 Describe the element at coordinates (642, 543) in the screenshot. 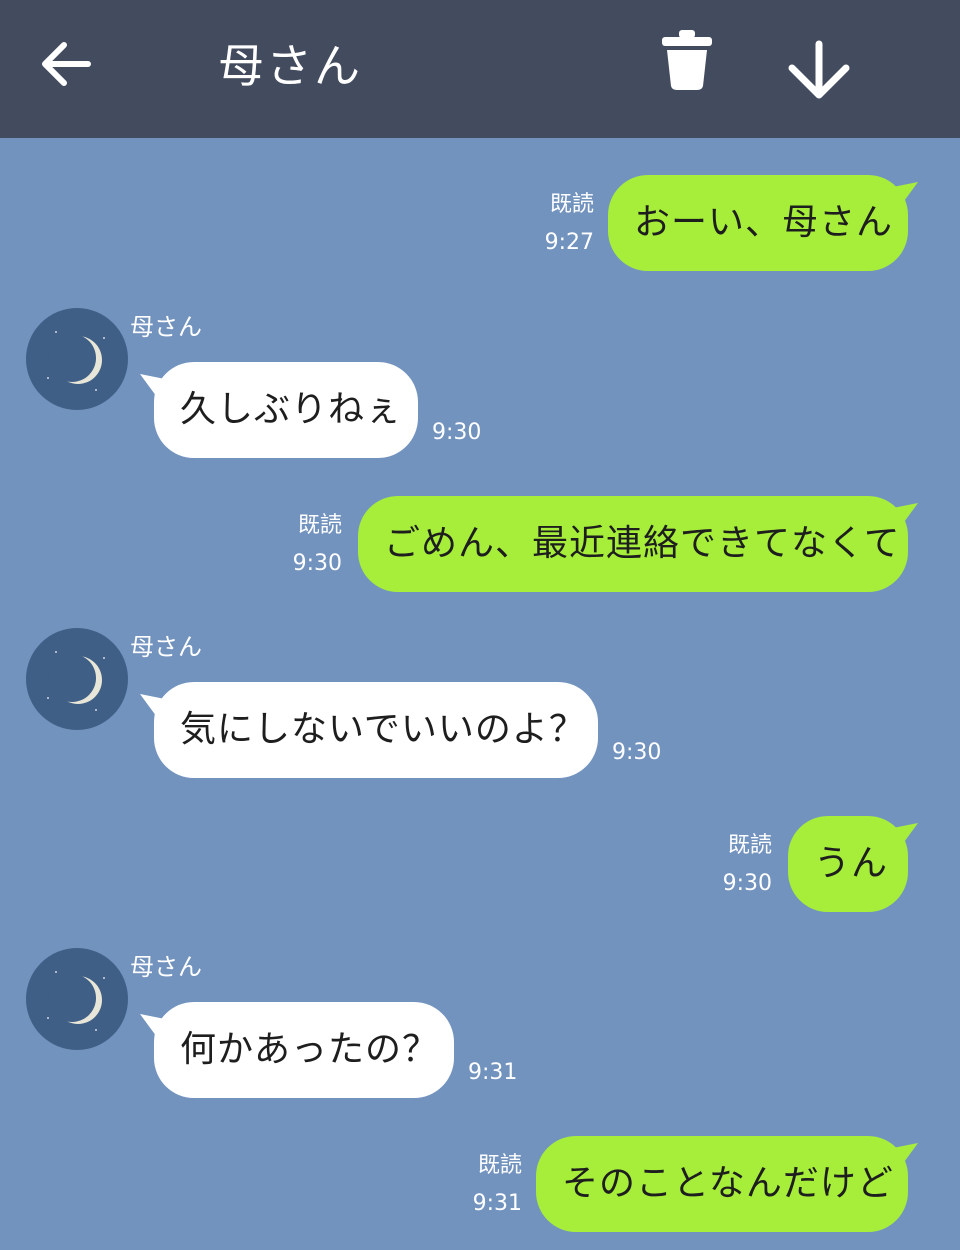

I see `message-text: ごめん、最近連絡できてなくて` at that location.